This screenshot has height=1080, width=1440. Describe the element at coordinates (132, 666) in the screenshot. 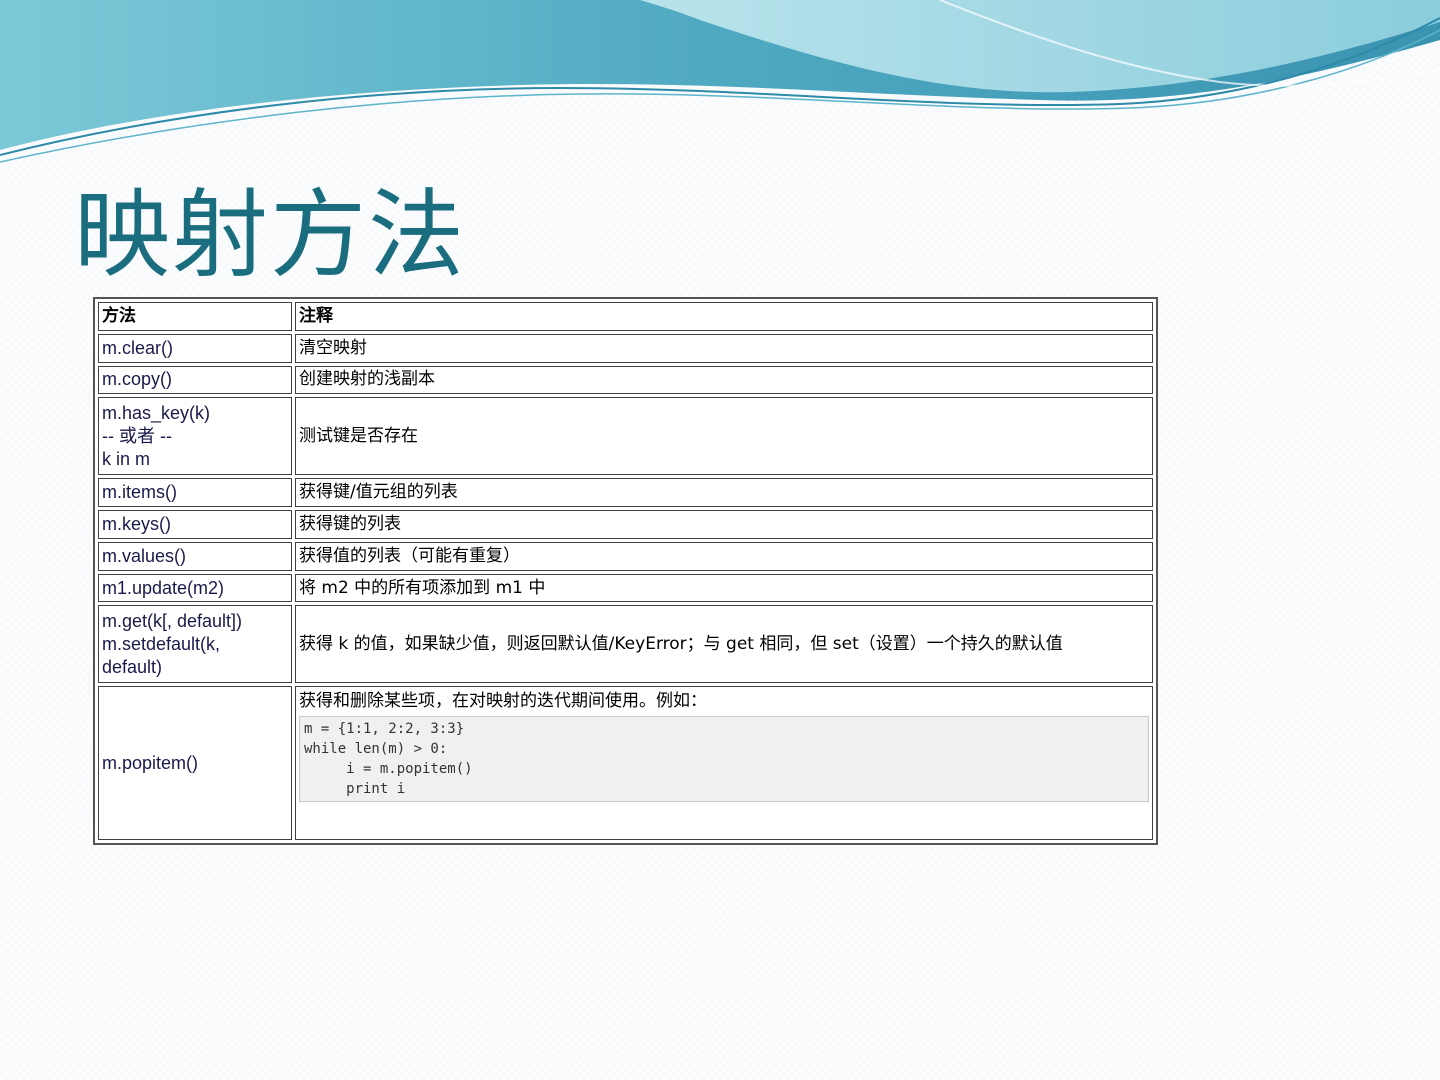

I see `method-line: default)` at that location.